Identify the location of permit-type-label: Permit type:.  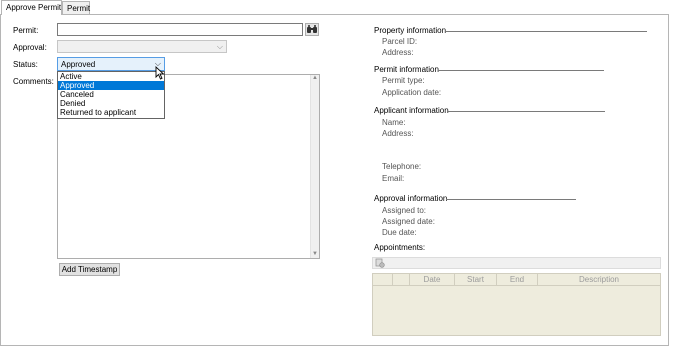
(403, 80).